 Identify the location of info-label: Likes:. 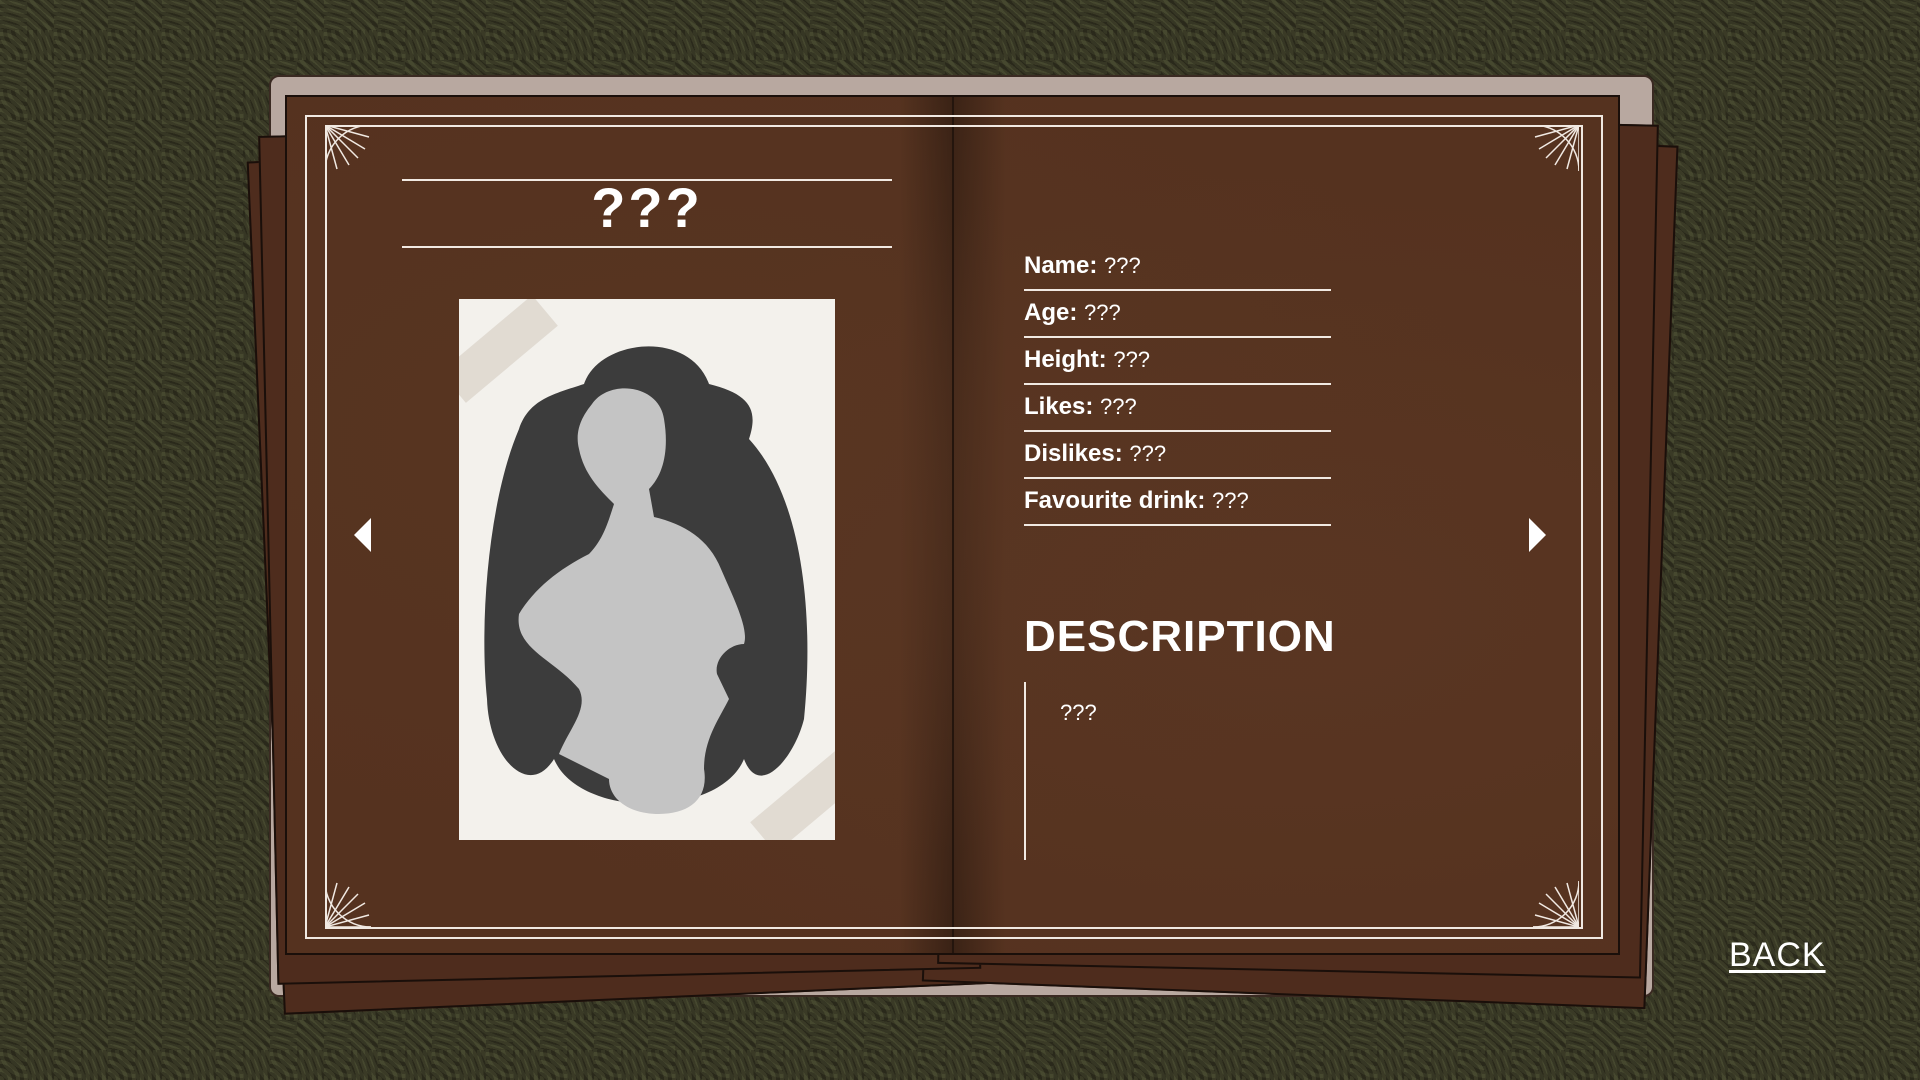
(1059, 406).